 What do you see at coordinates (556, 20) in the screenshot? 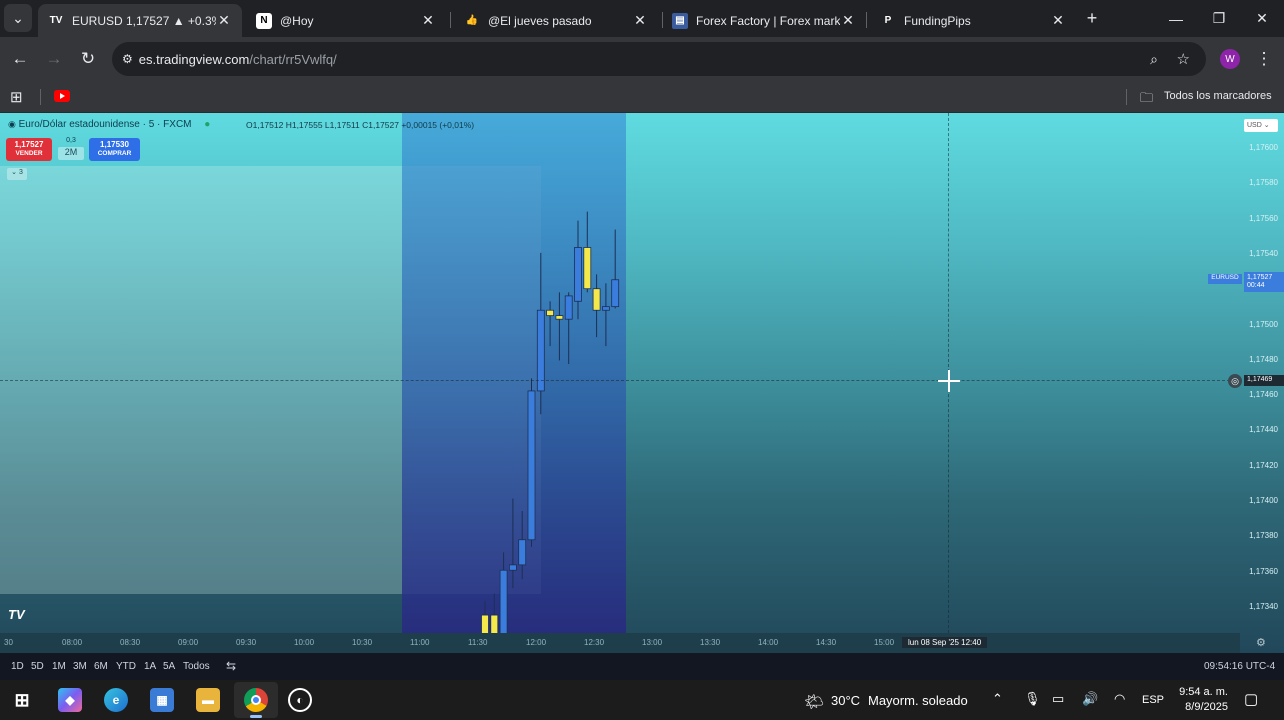
I see `tab-el-jueves: 👍 @El jueves pasado ✕` at bounding box center [556, 20].